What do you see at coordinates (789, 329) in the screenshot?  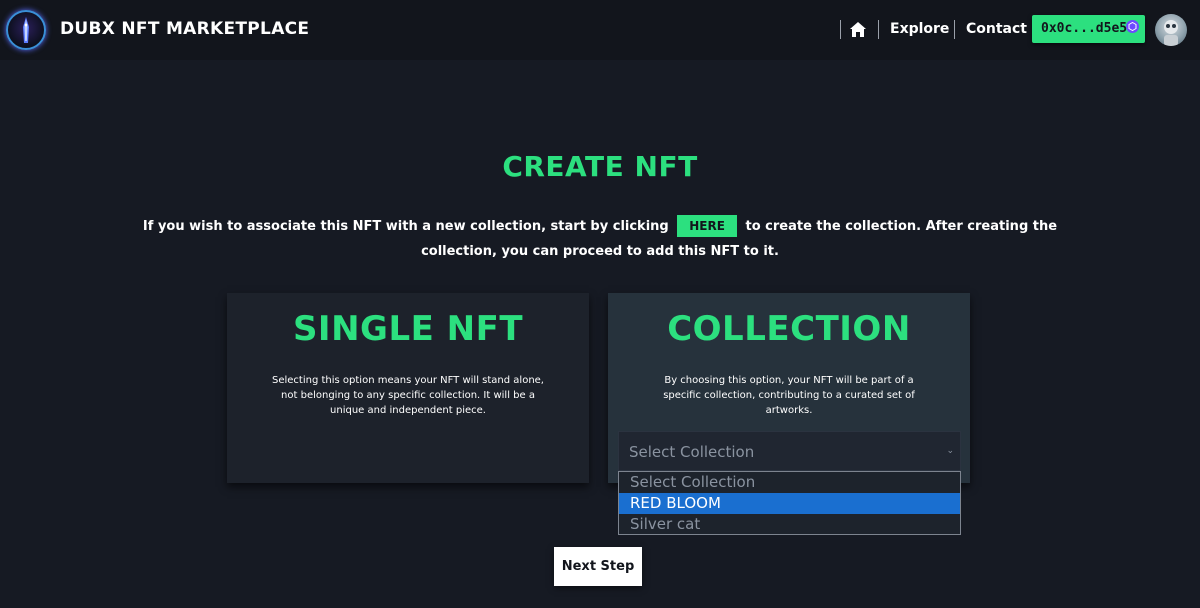 I see `collection-title: COLLECTION` at bounding box center [789, 329].